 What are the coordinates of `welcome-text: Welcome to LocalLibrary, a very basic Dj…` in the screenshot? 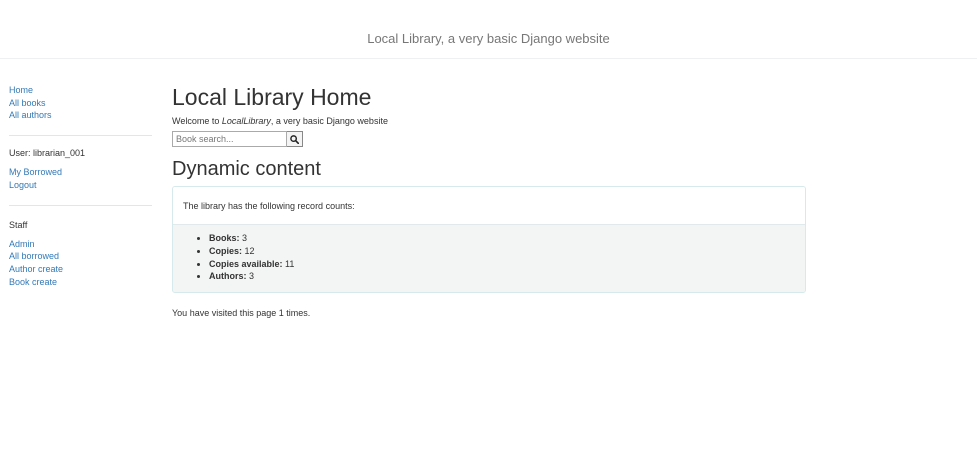 It's located at (489, 121).